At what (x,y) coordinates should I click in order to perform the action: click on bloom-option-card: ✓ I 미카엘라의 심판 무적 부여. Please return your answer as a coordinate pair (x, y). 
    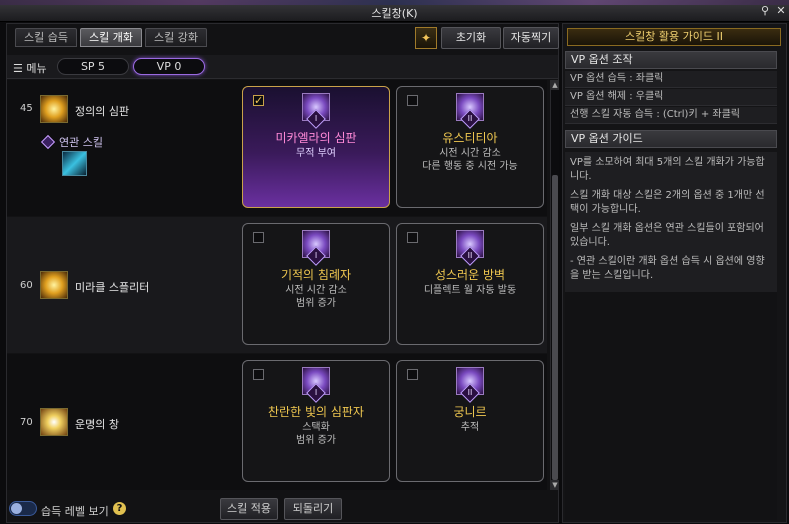
    Looking at the image, I should click on (316, 147).